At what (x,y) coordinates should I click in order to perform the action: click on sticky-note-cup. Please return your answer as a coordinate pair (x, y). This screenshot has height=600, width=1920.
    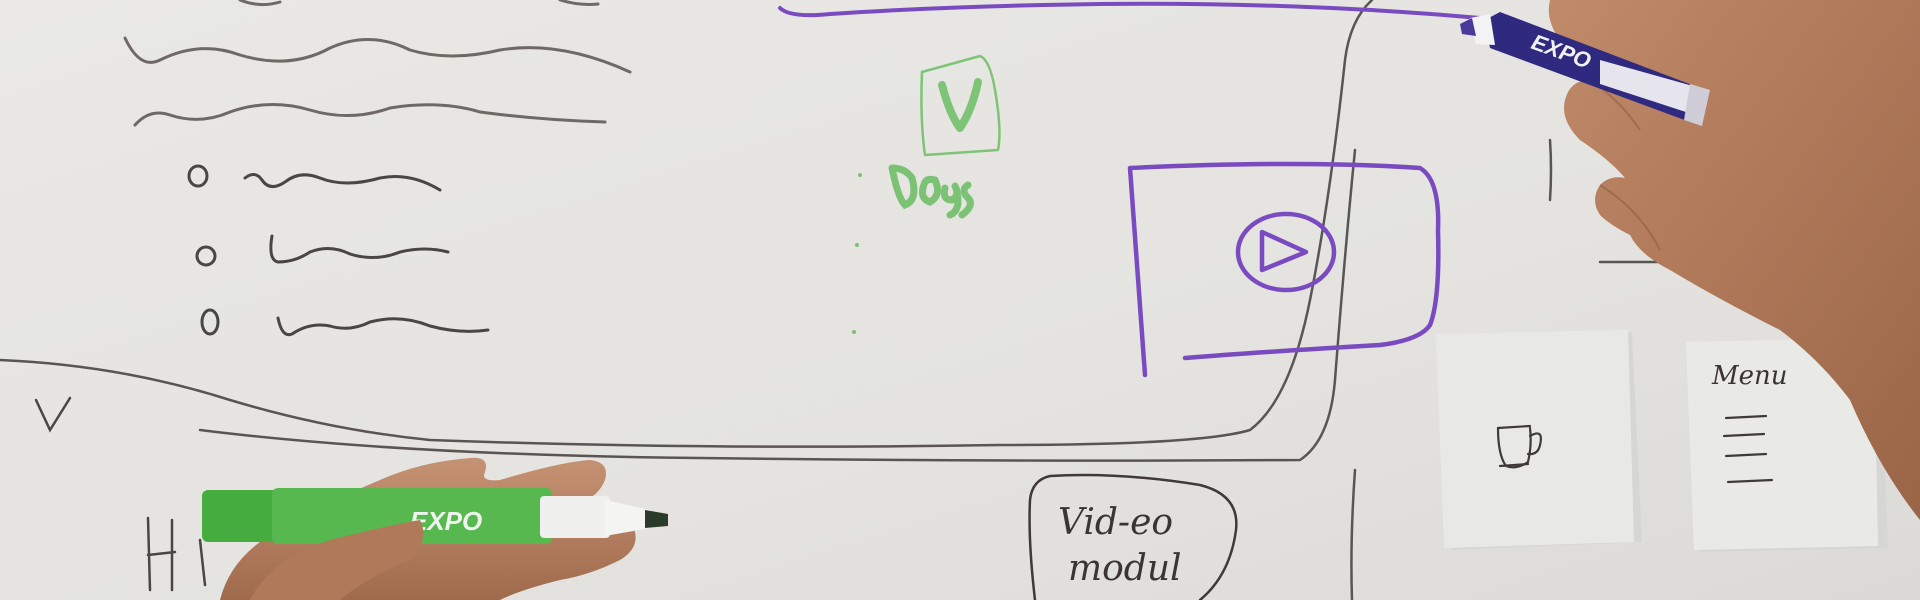
    Looking at the image, I should click on (1539, 440).